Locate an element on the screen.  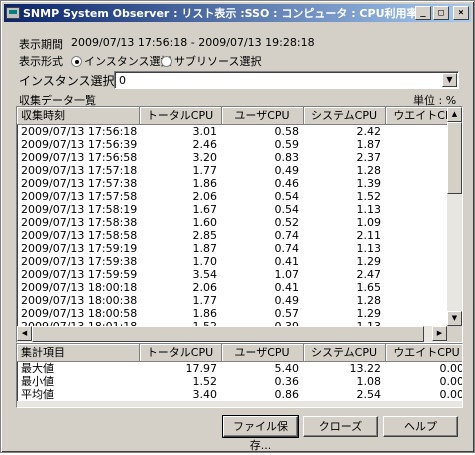
table-row: 2009/07/13 18:00:58 1.86 0.57 1.29 is located at coordinates (239, 313).